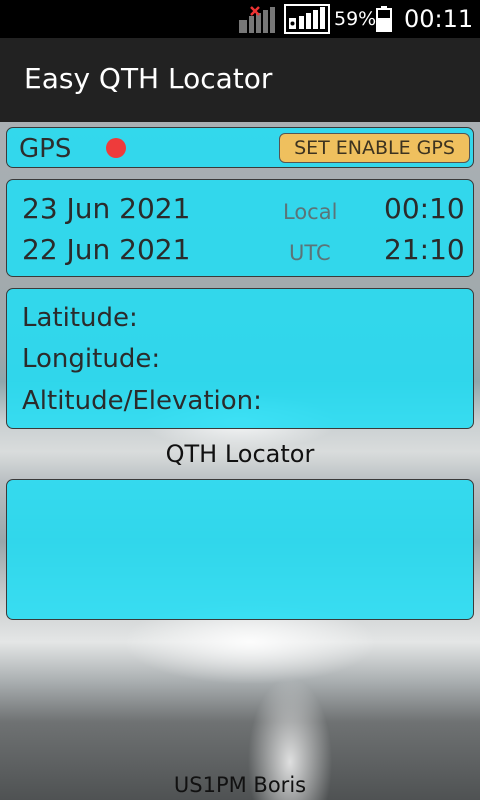 The image size is (480, 800). I want to click on battery-percentage: 59%, so click(355, 19).